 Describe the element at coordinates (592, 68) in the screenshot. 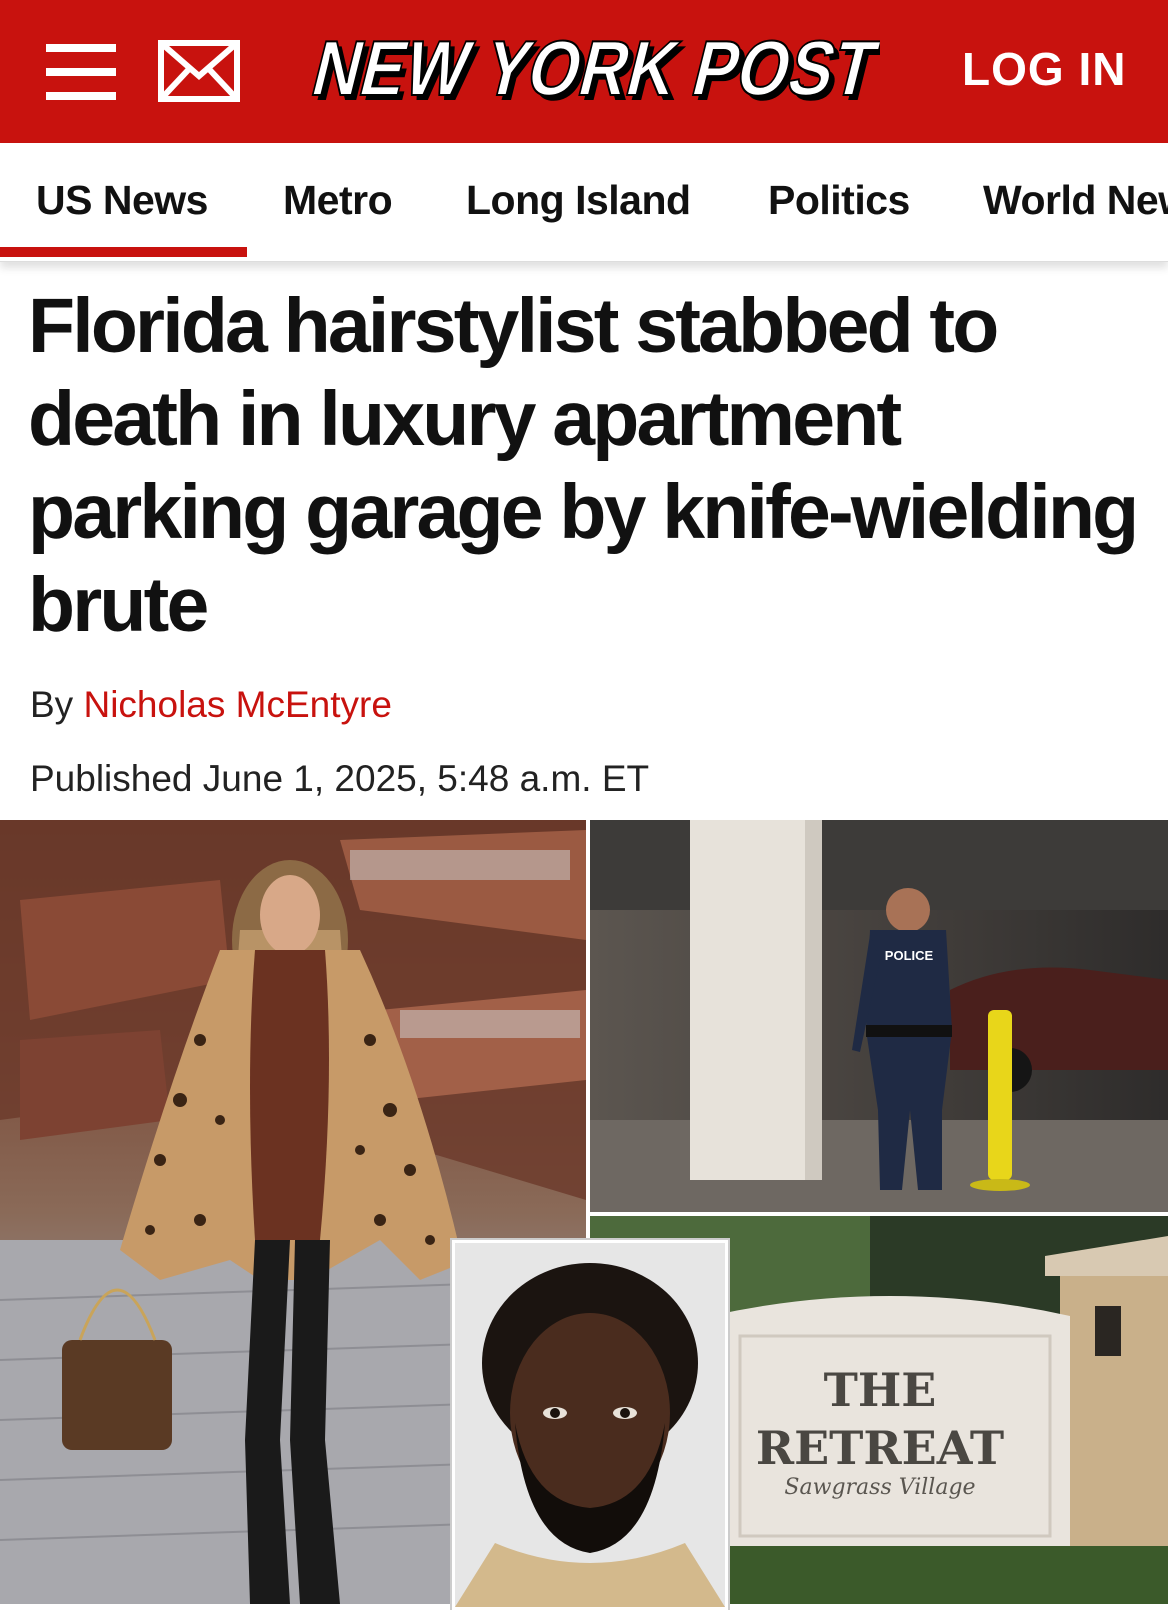

I see `svg-text: NEW YORK POST` at that location.